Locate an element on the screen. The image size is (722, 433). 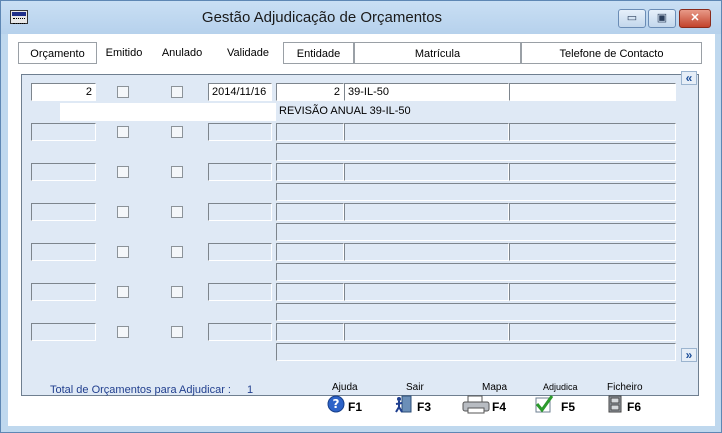
column-header-entidade: Entidade is located at coordinates (318, 53).